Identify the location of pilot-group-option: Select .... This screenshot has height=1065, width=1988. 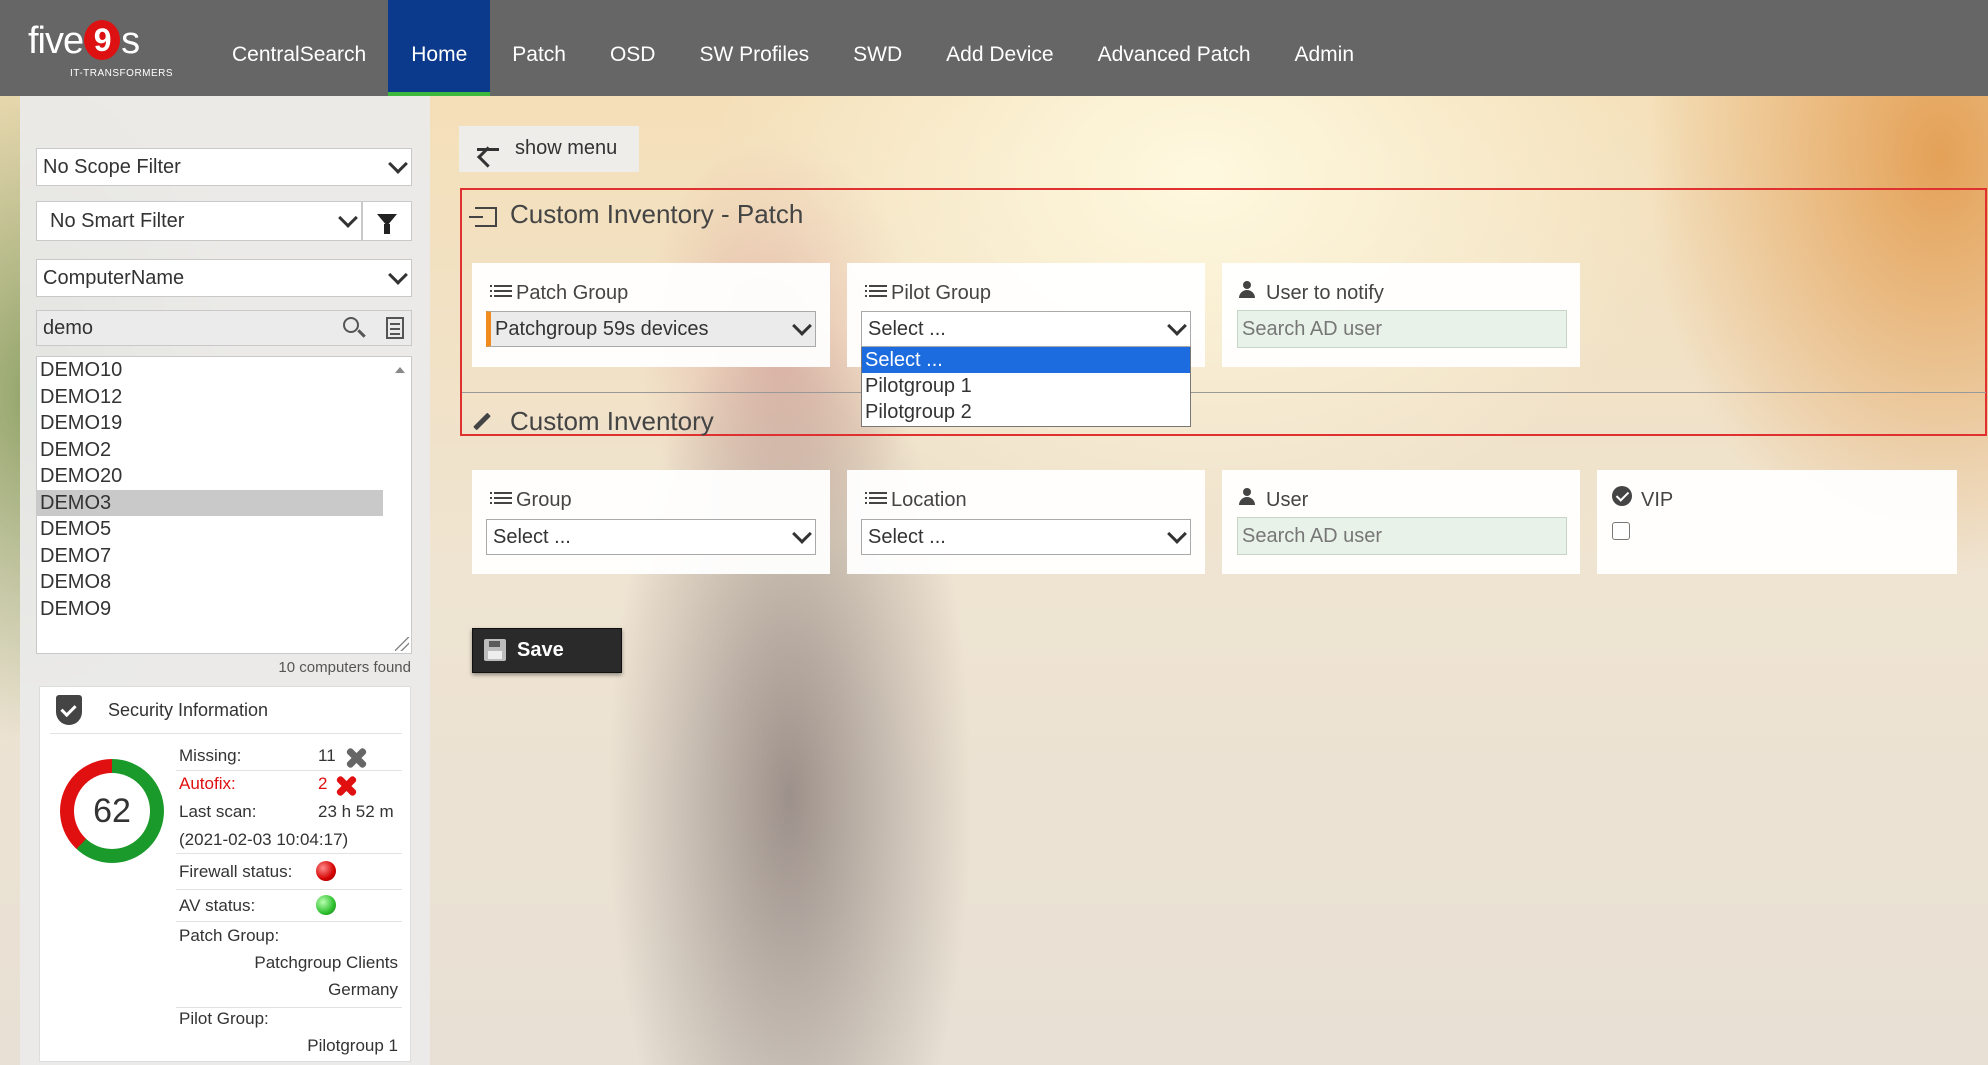
(1026, 360).